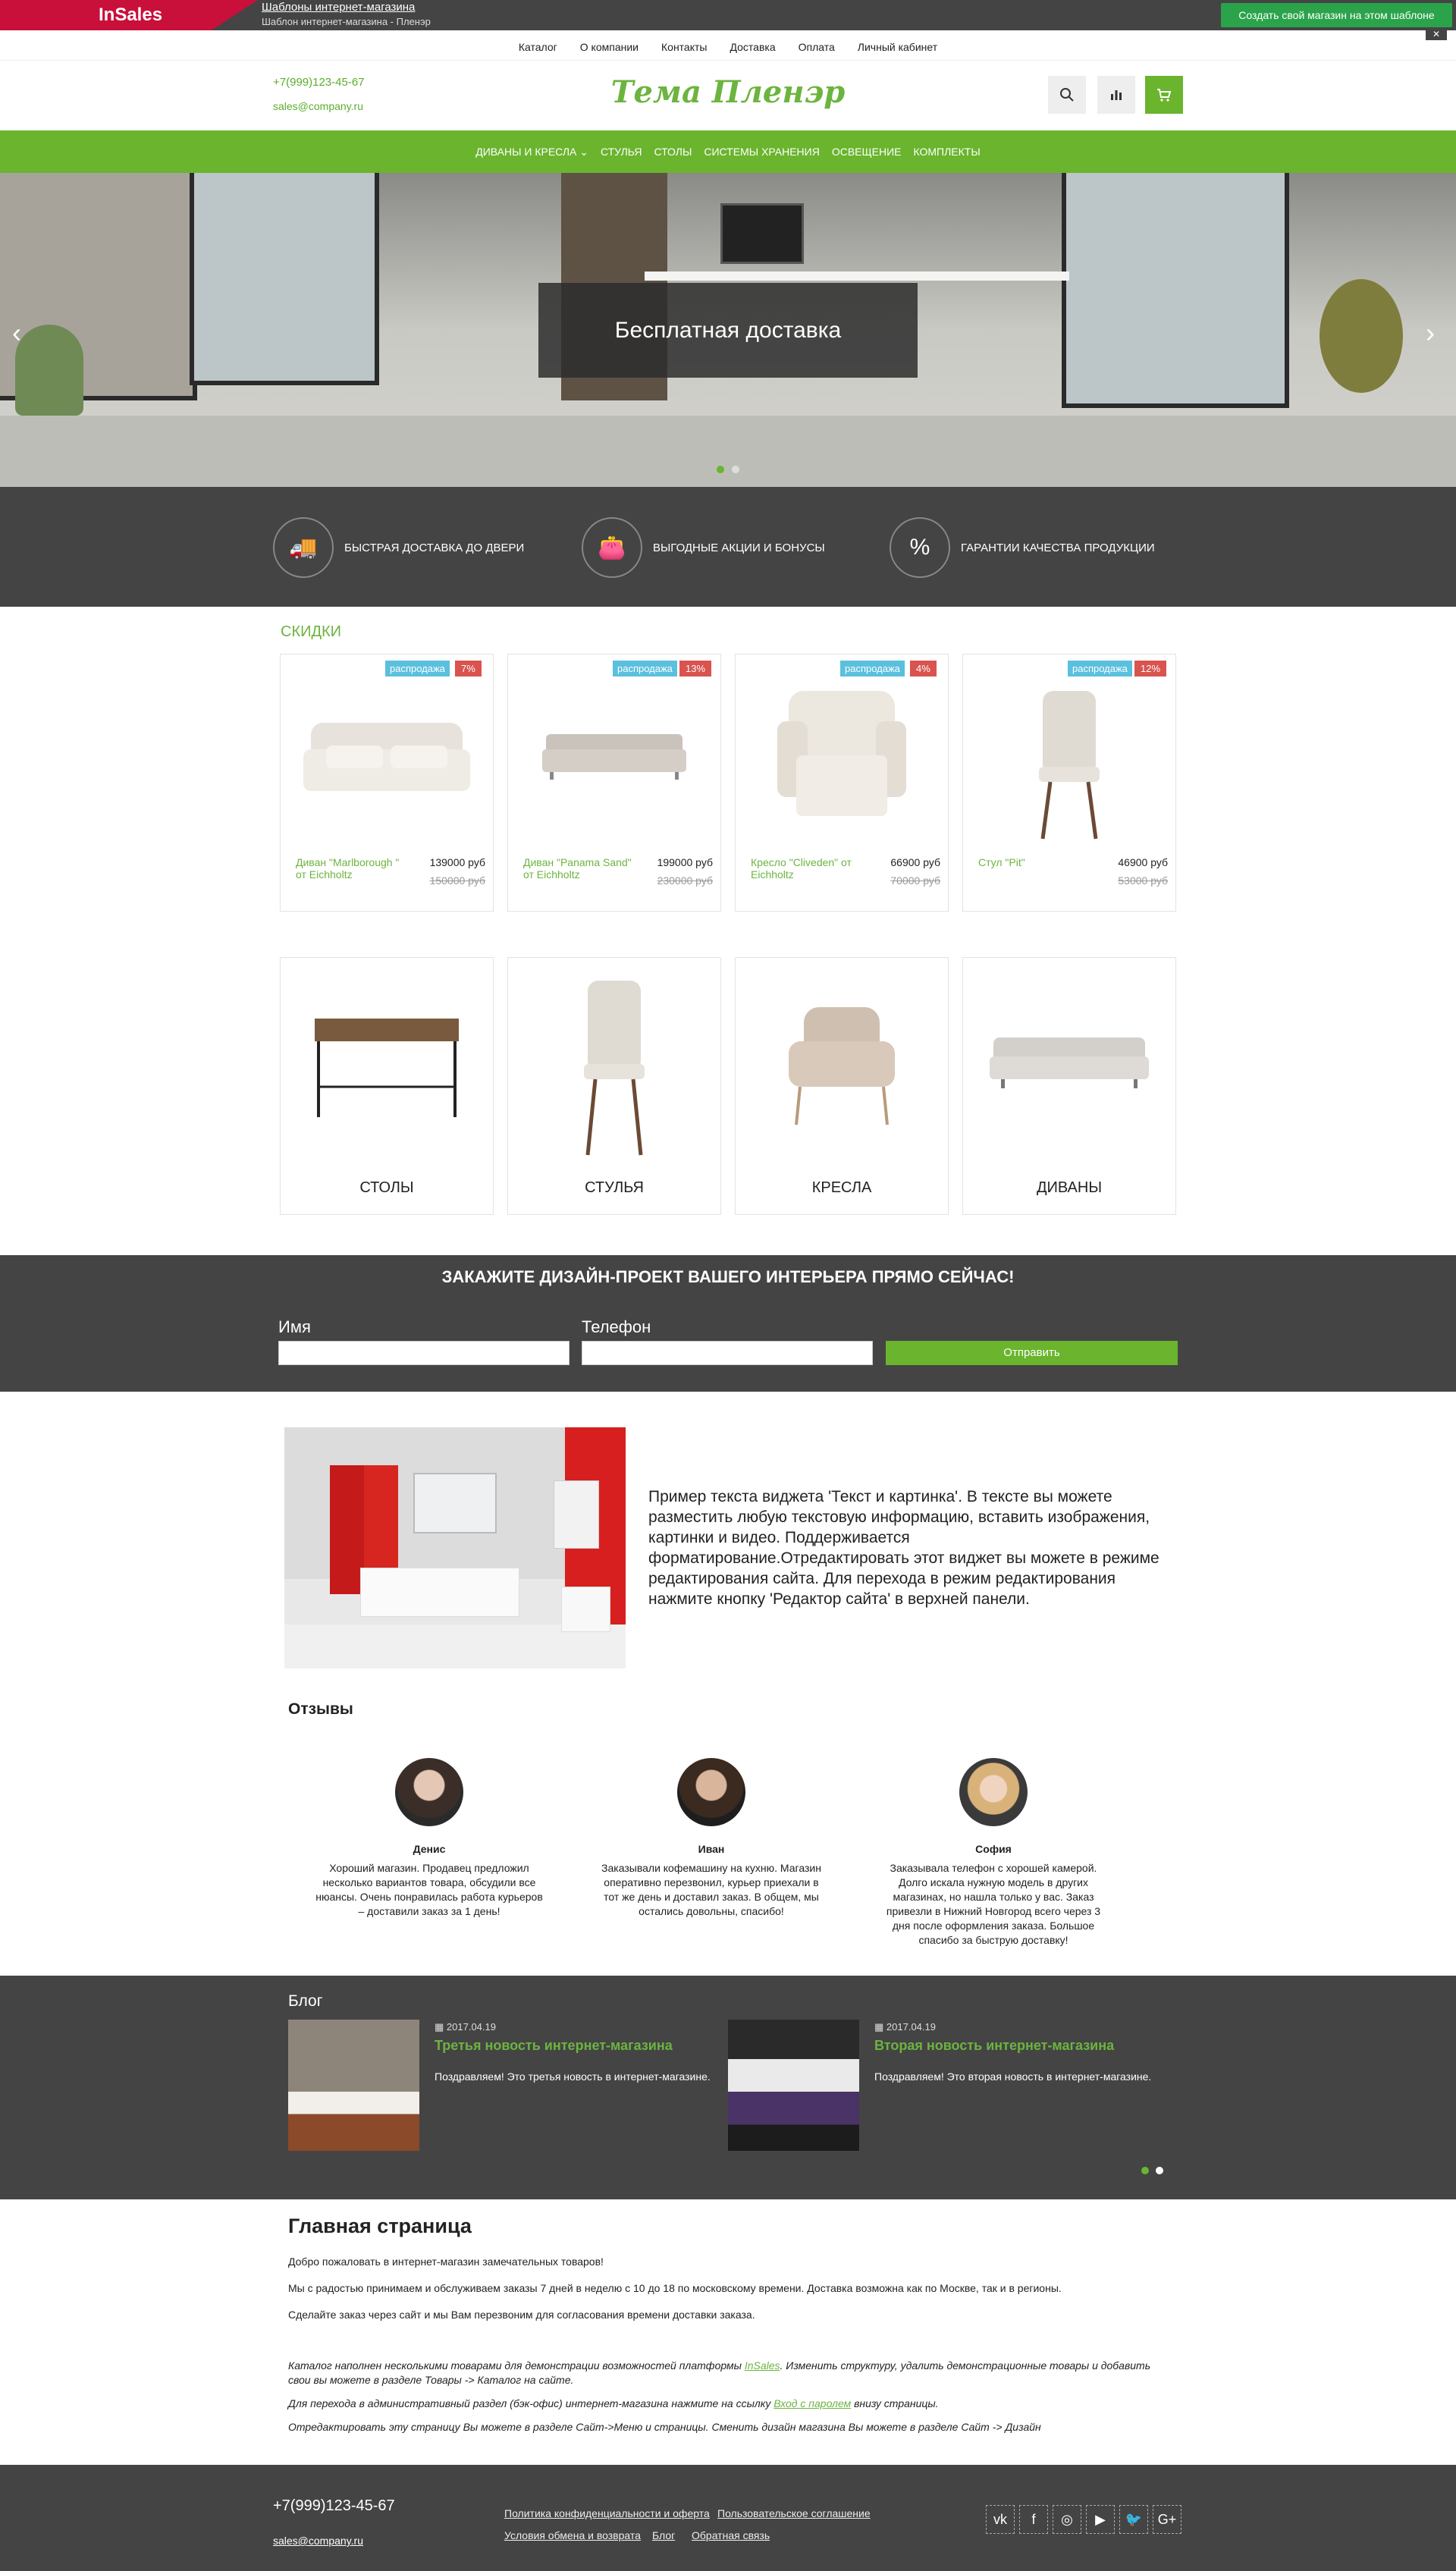 This screenshot has height=2571, width=1456. I want to click on discount-badge: 13%, so click(695, 668).